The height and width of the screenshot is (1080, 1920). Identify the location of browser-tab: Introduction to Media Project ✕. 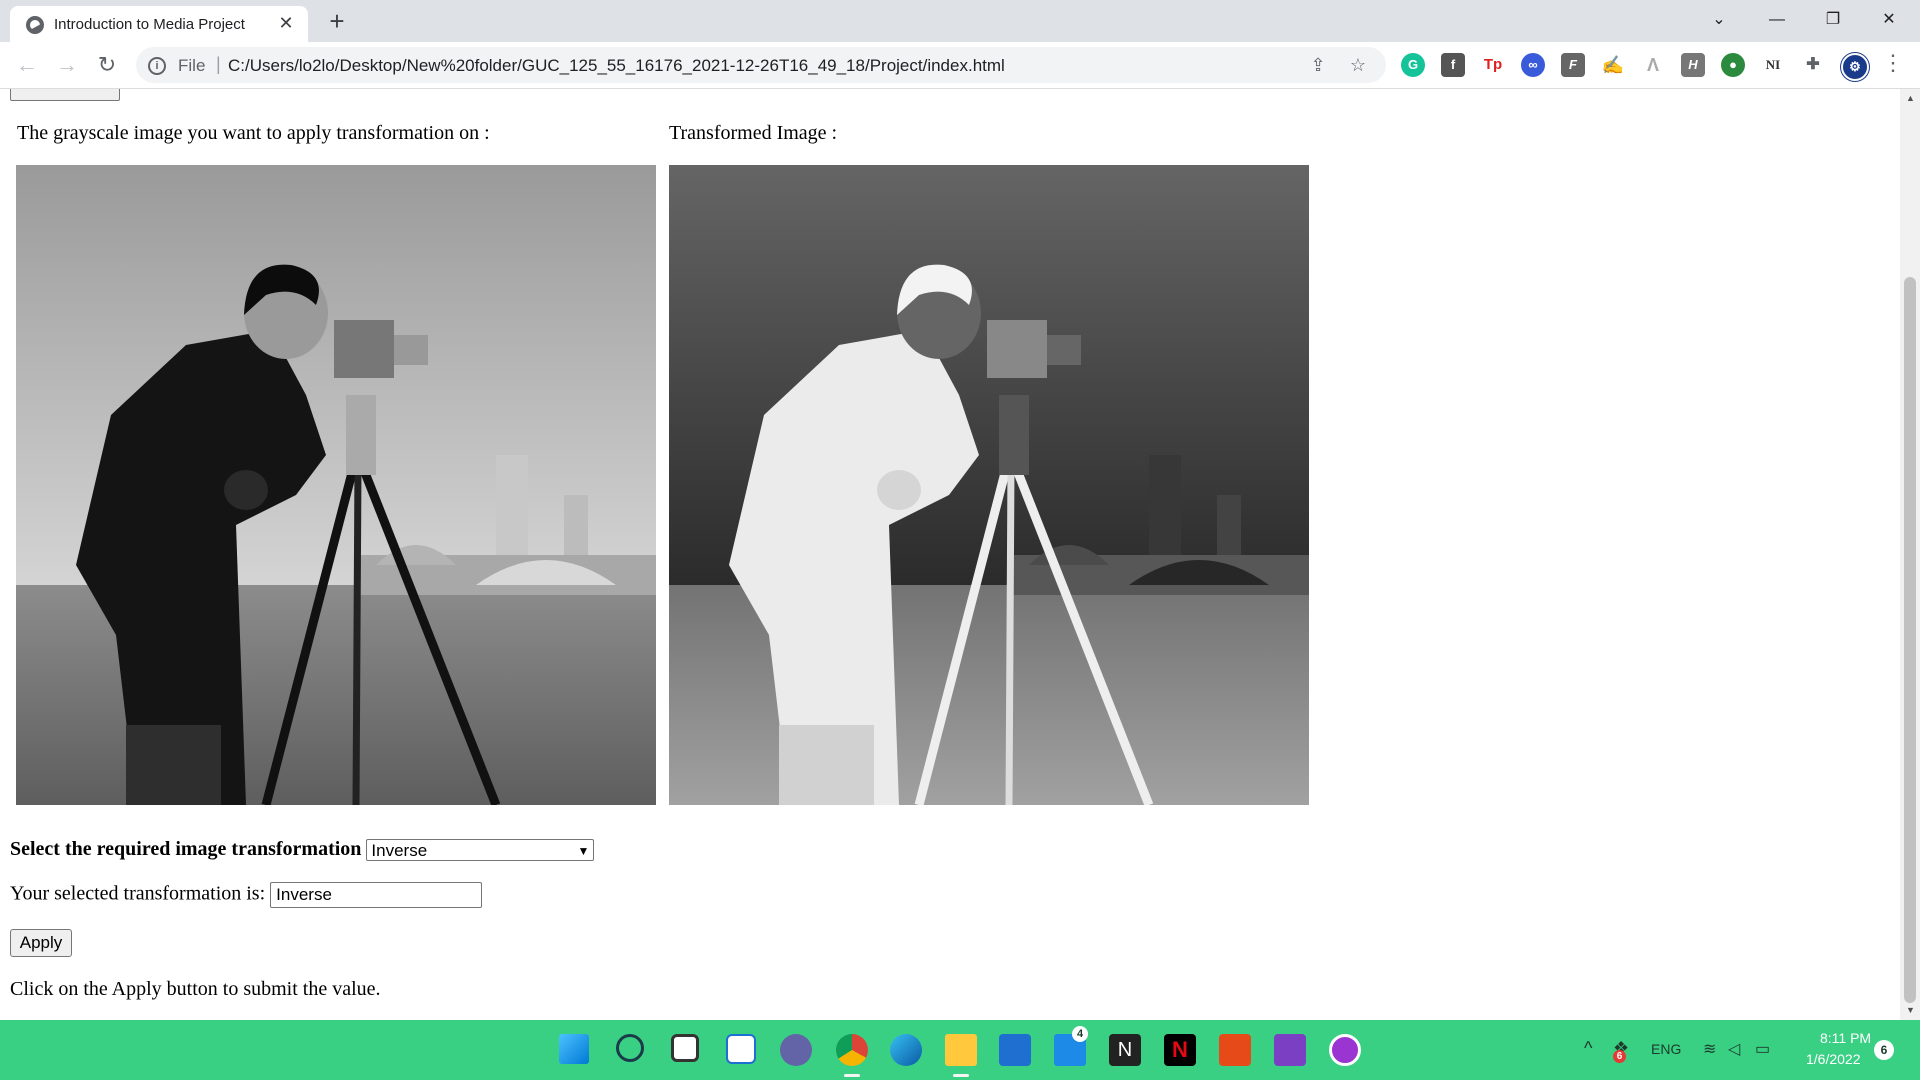
(159, 24).